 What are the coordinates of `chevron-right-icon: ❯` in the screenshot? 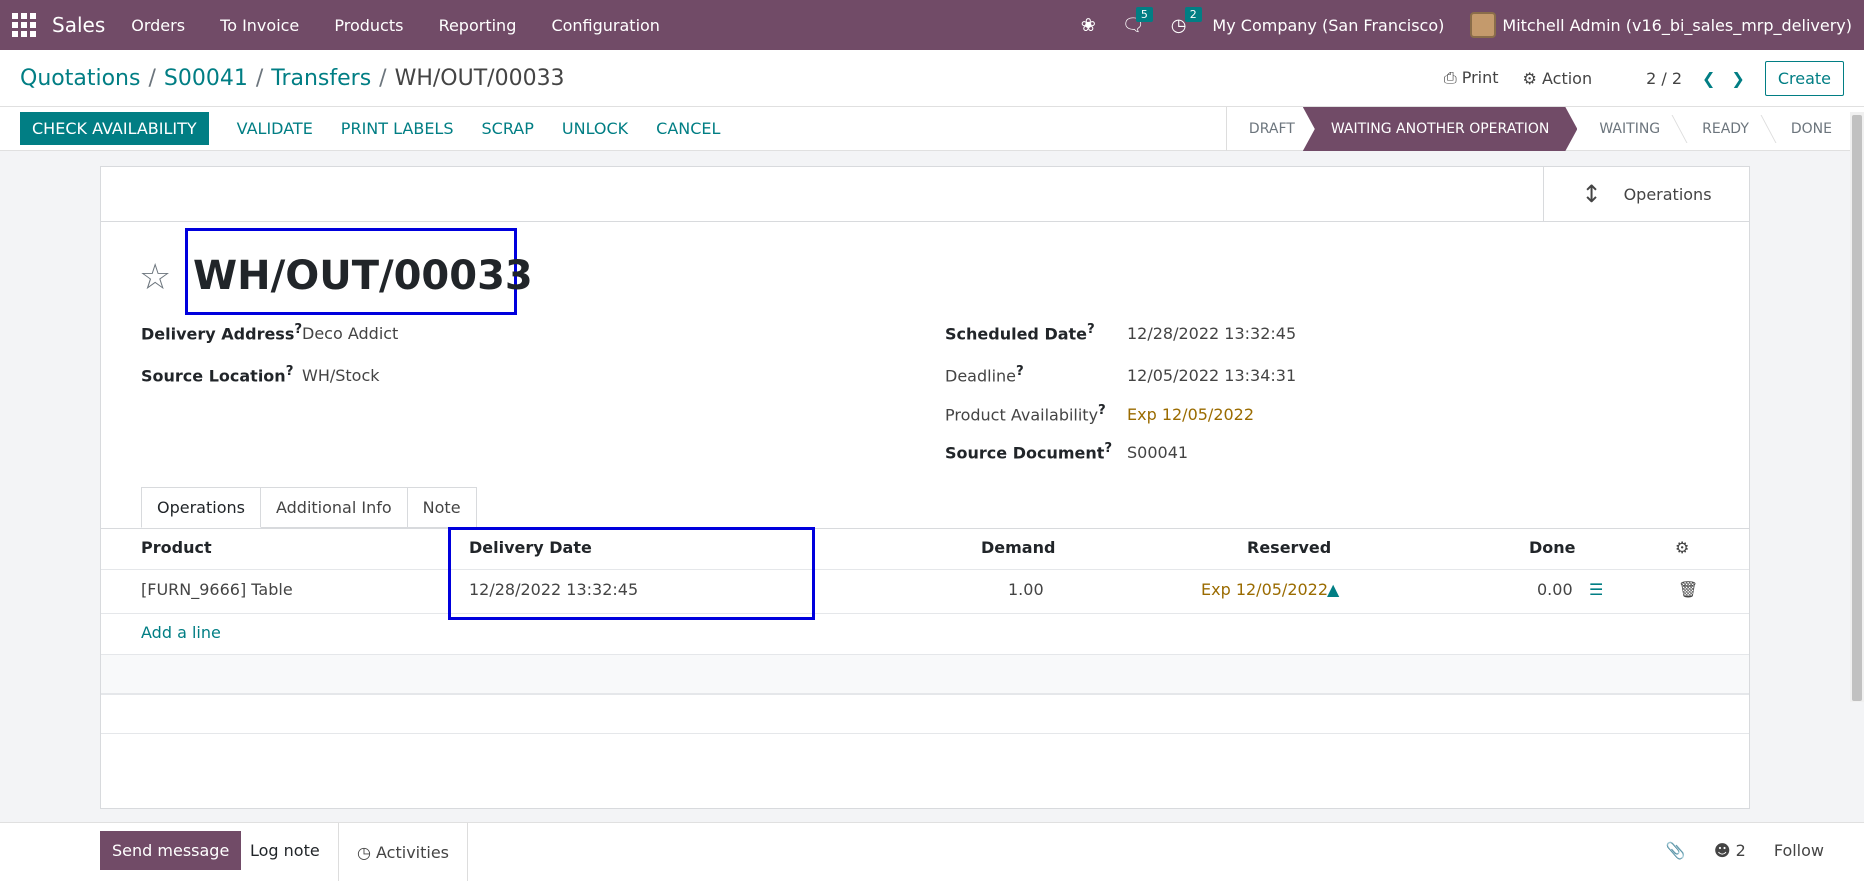 It's located at (1737, 78).